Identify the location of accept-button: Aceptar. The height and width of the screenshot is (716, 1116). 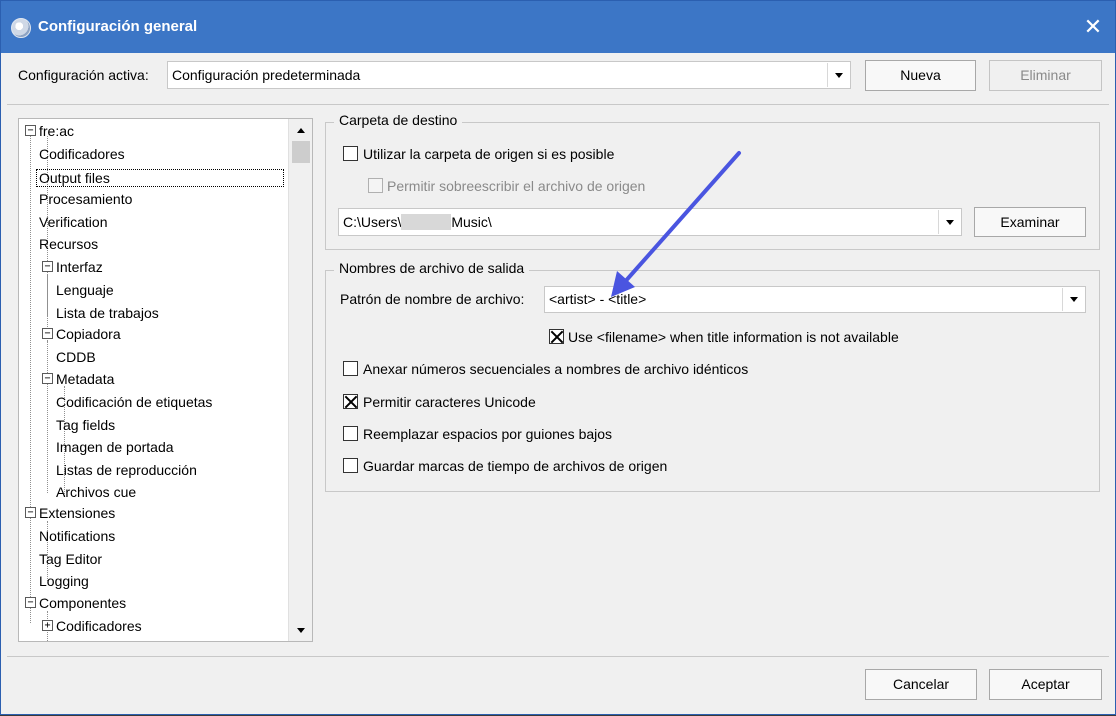
(1045, 684).